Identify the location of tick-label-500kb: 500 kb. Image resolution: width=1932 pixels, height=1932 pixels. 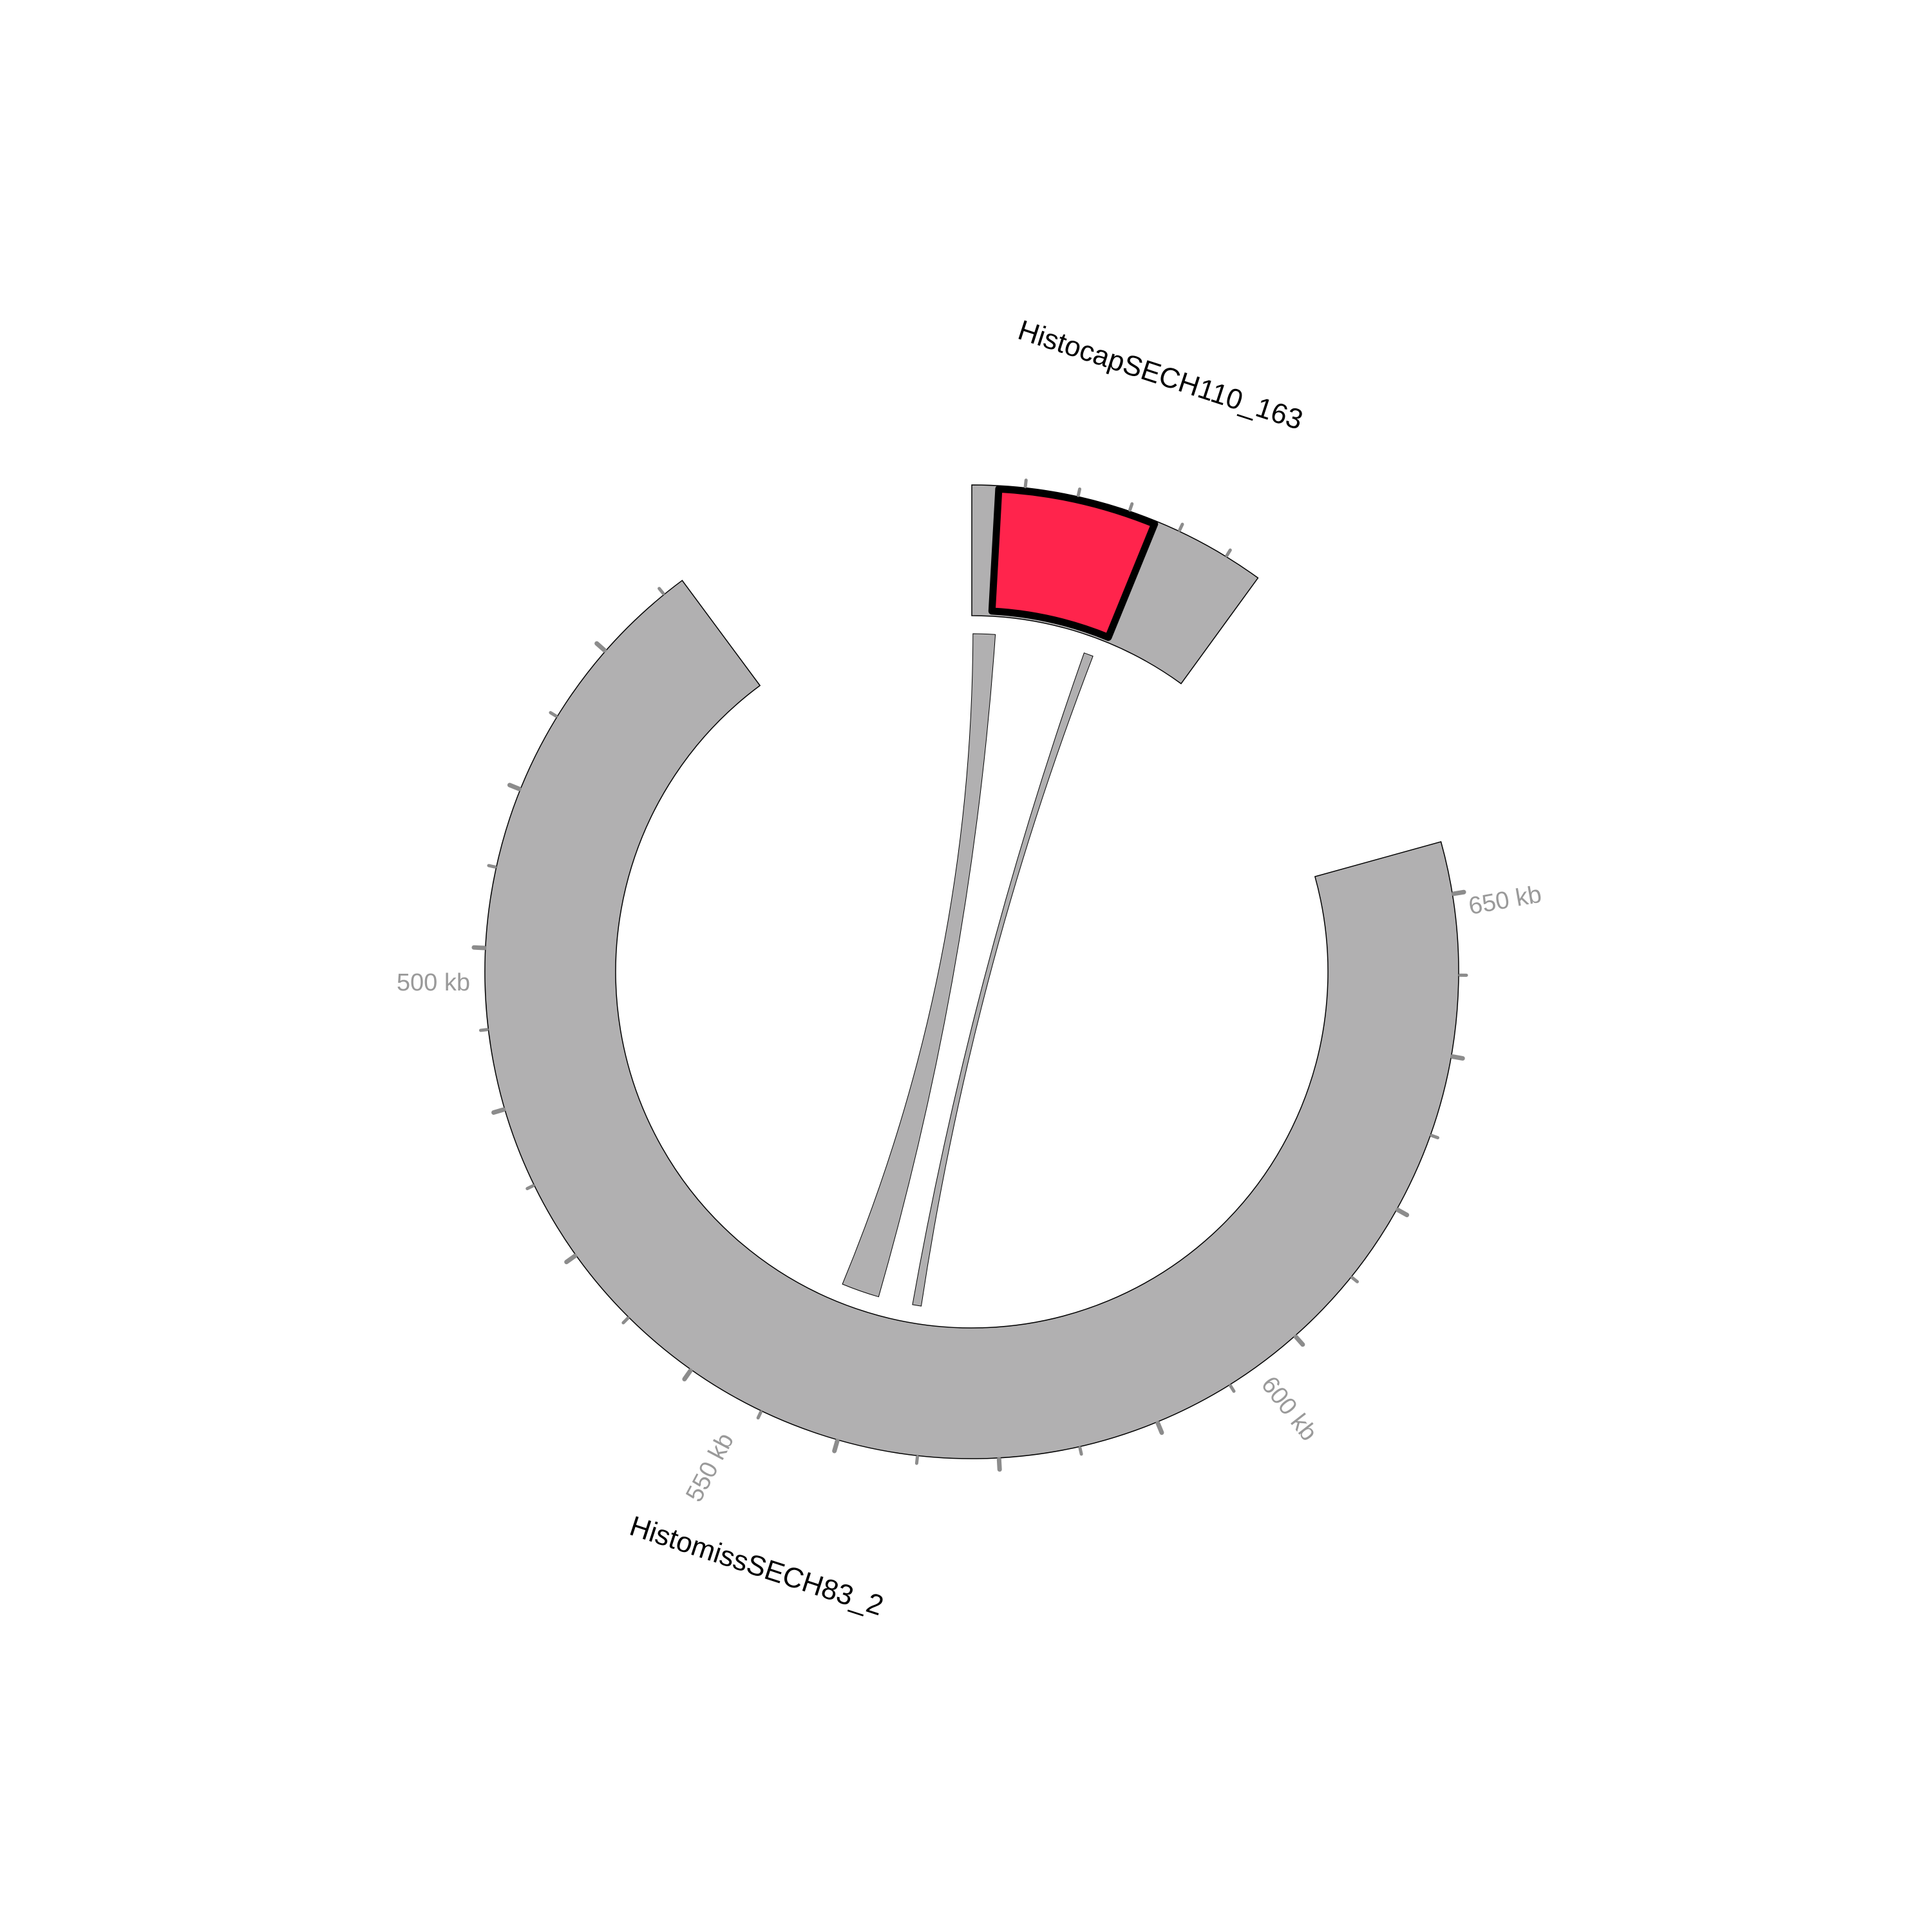
(433, 982).